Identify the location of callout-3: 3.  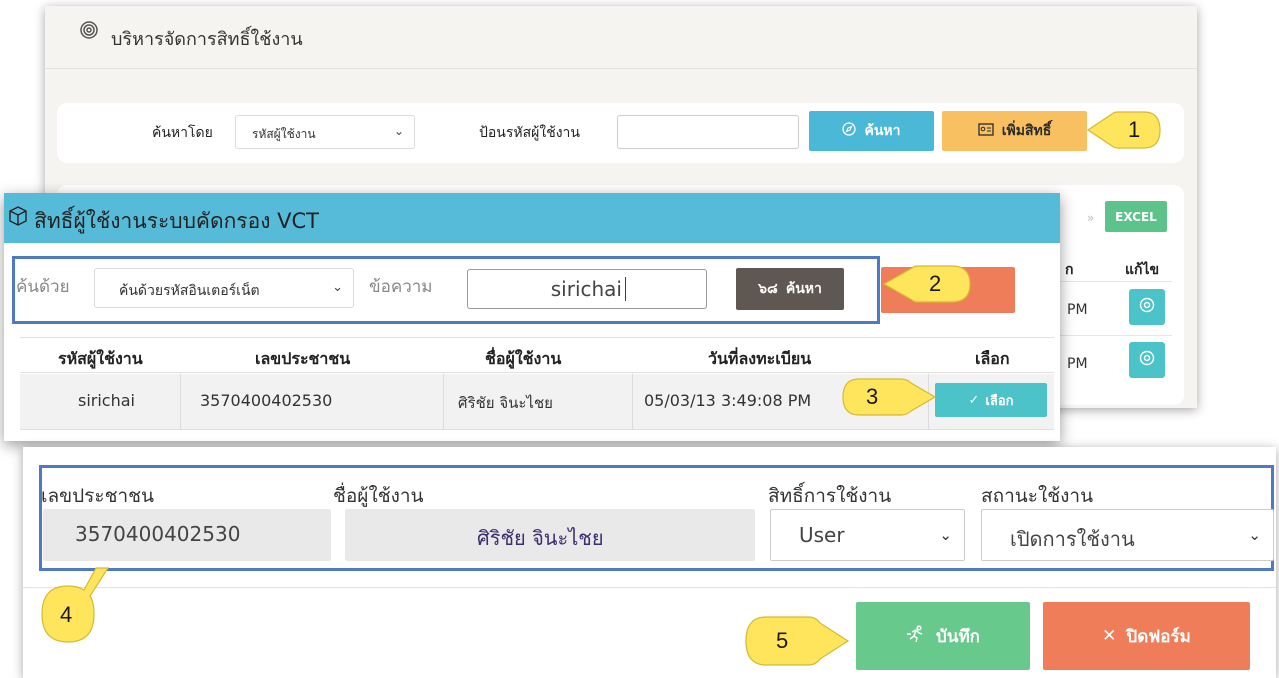
(888, 399).